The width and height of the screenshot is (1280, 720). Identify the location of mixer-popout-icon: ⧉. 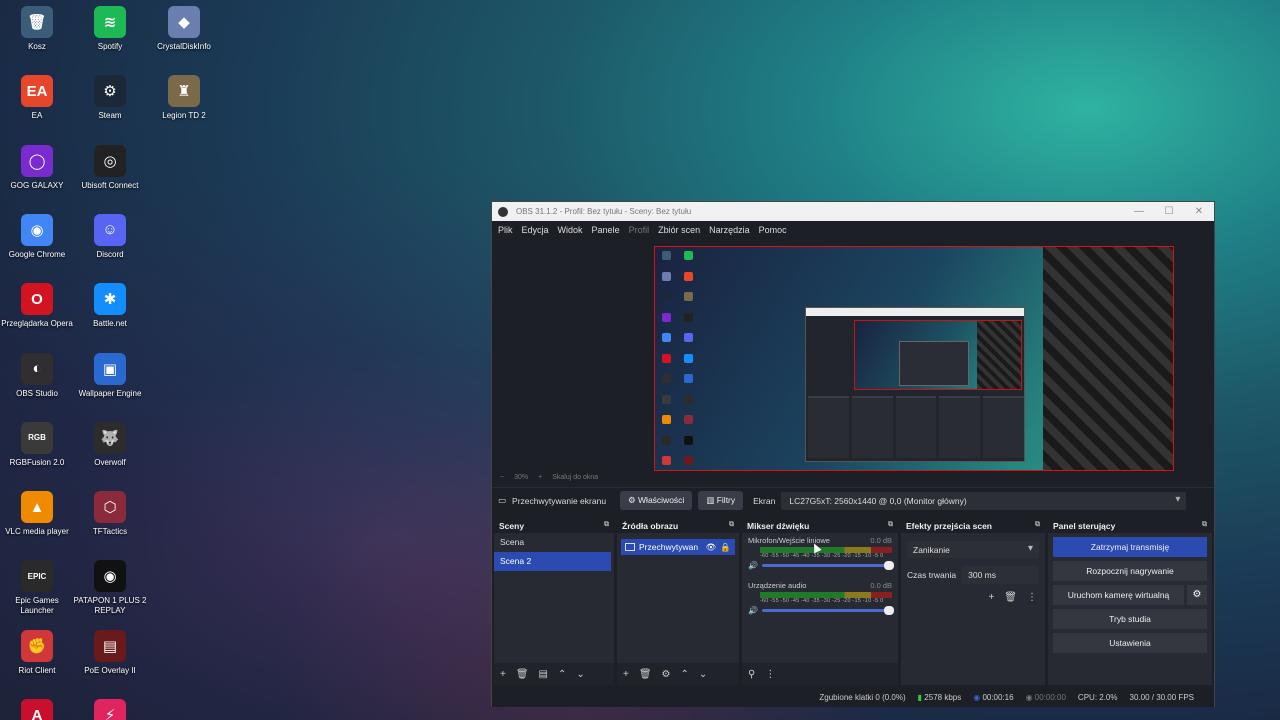
(890, 525).